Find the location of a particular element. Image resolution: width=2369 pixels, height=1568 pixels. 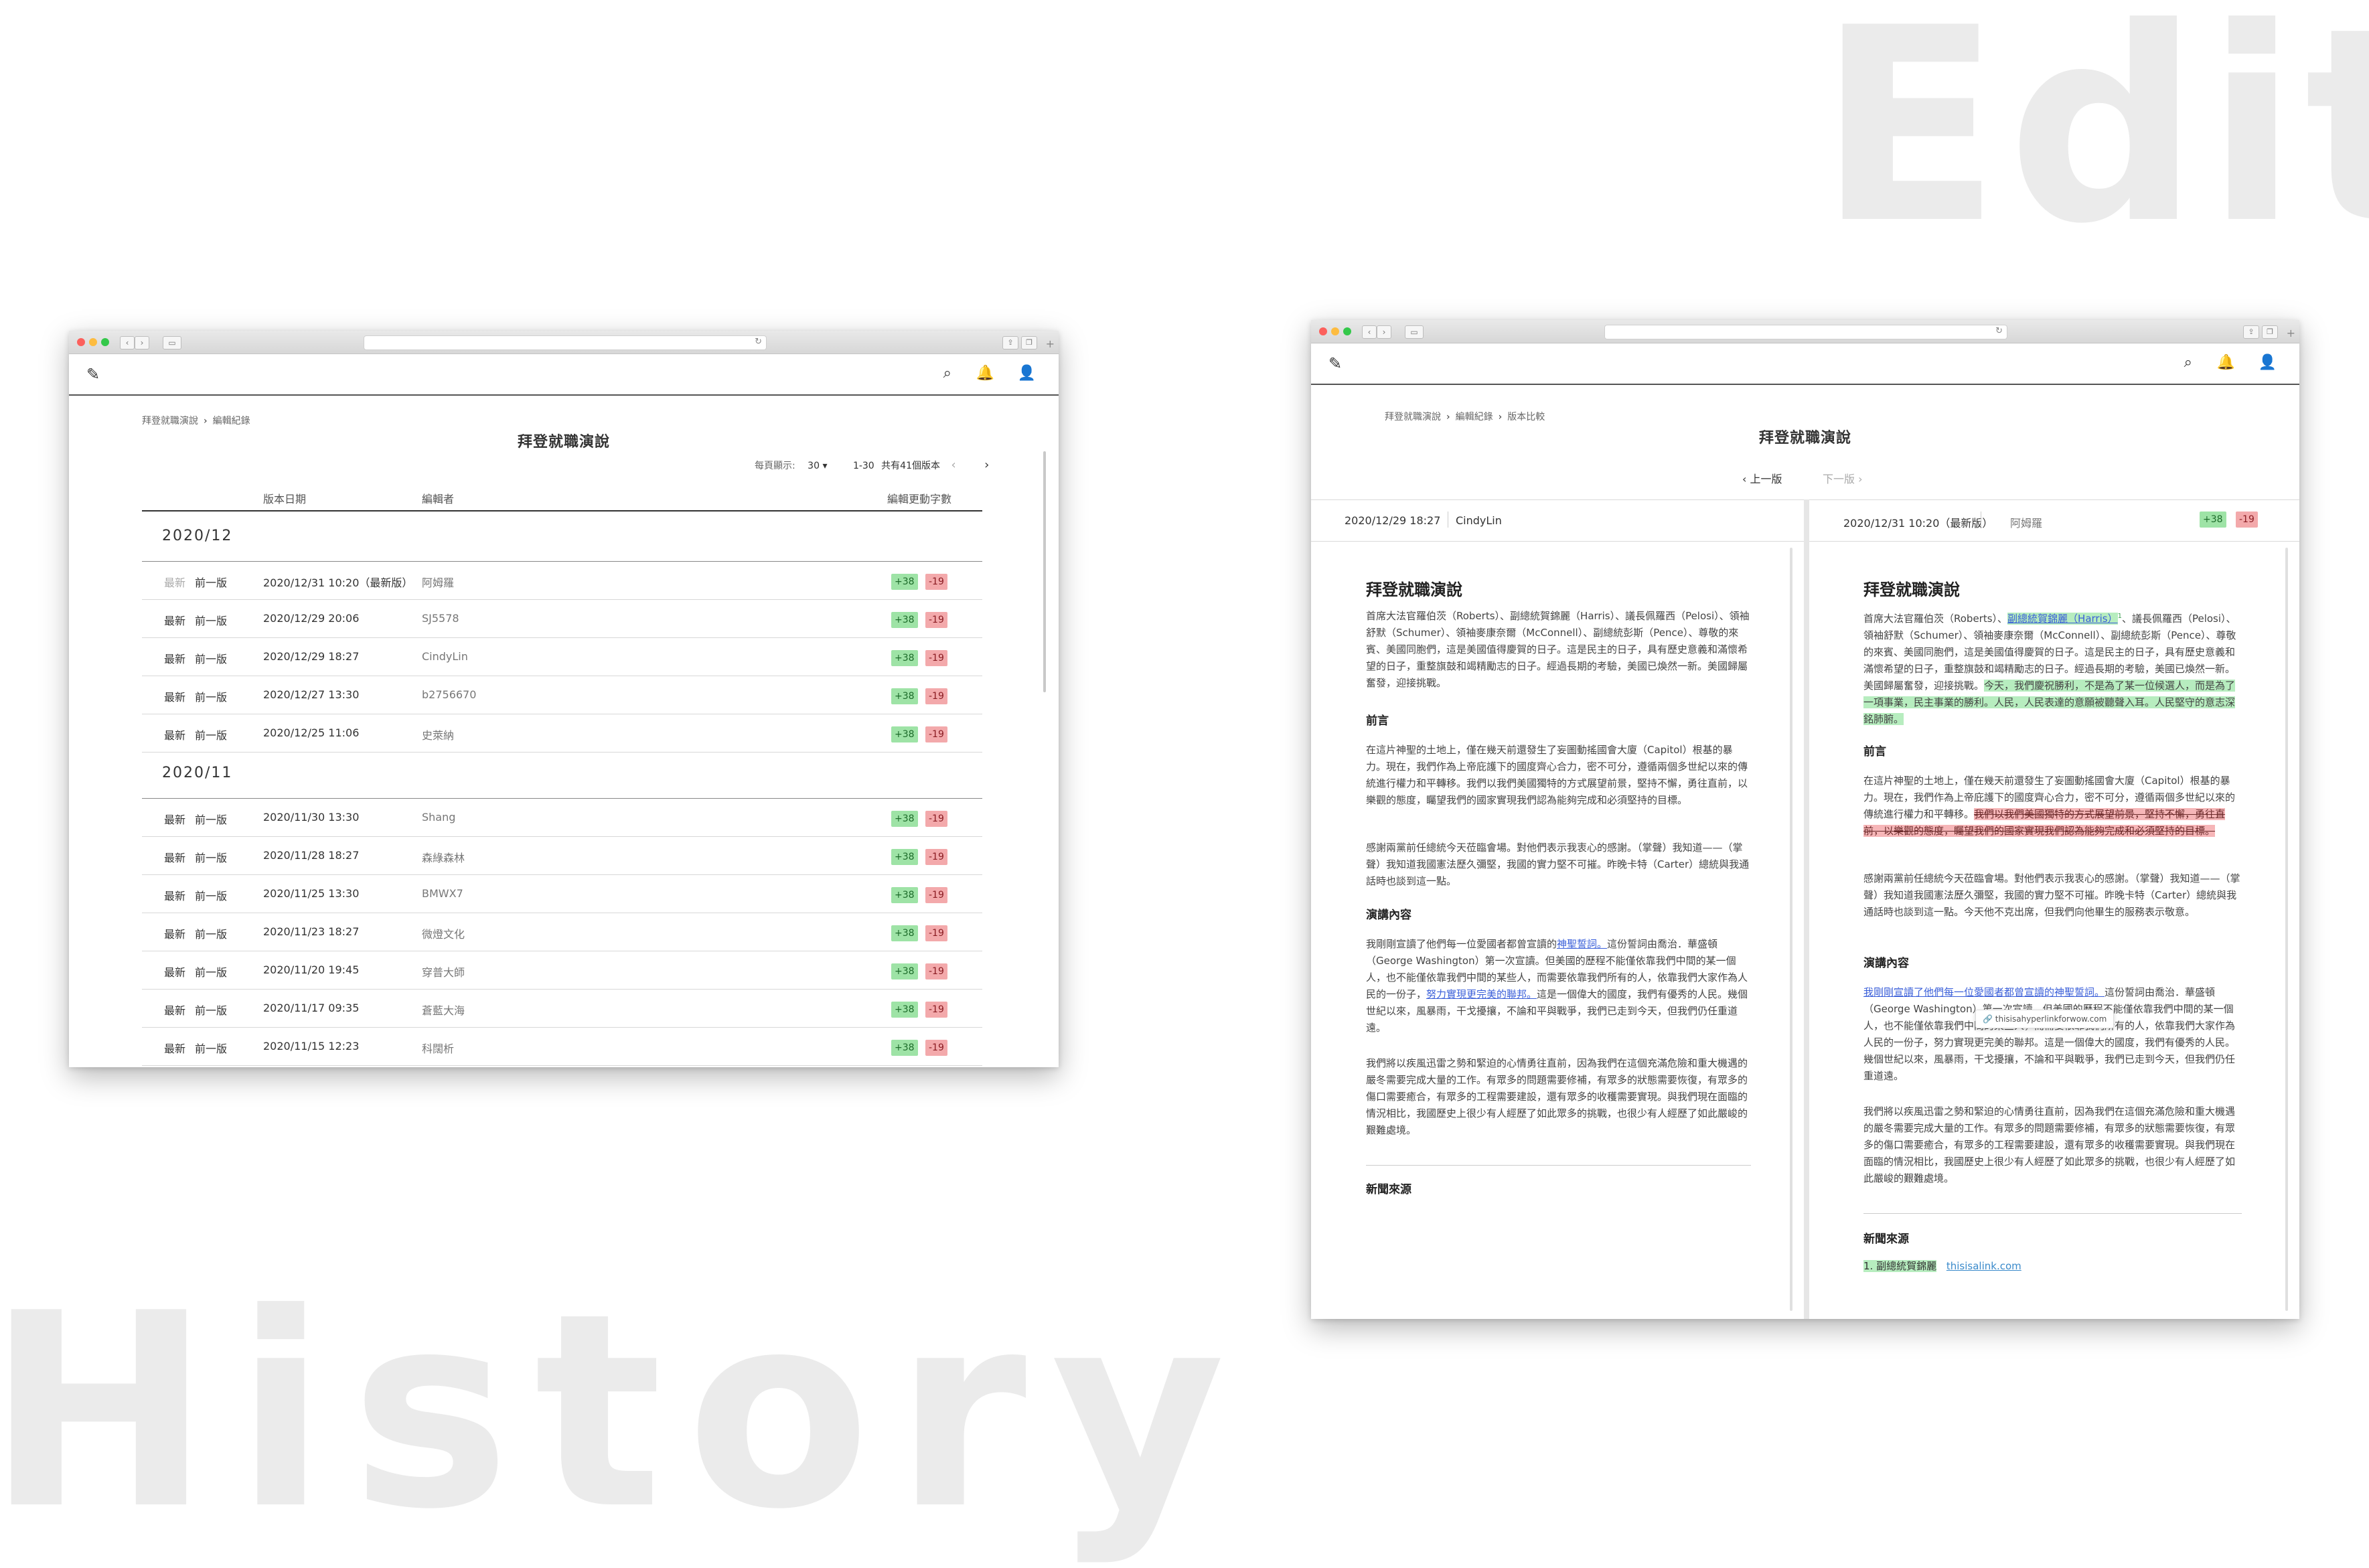

version-date: 2020/11/17 09:35 is located at coordinates (311, 1008).